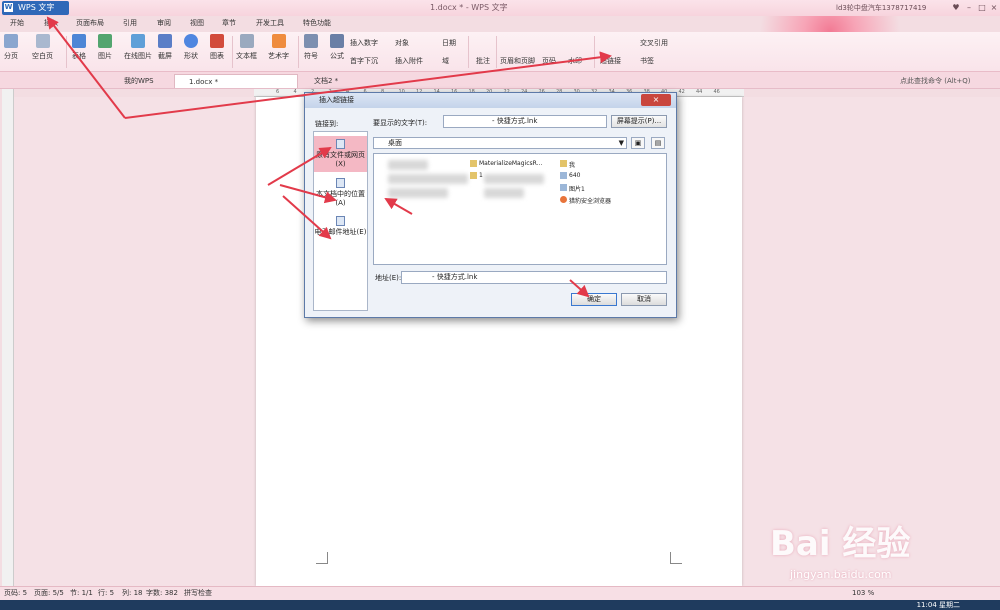 The height and width of the screenshot is (610, 1000). What do you see at coordinates (676, 558) in the screenshot?
I see `crop-mark` at bounding box center [676, 558].